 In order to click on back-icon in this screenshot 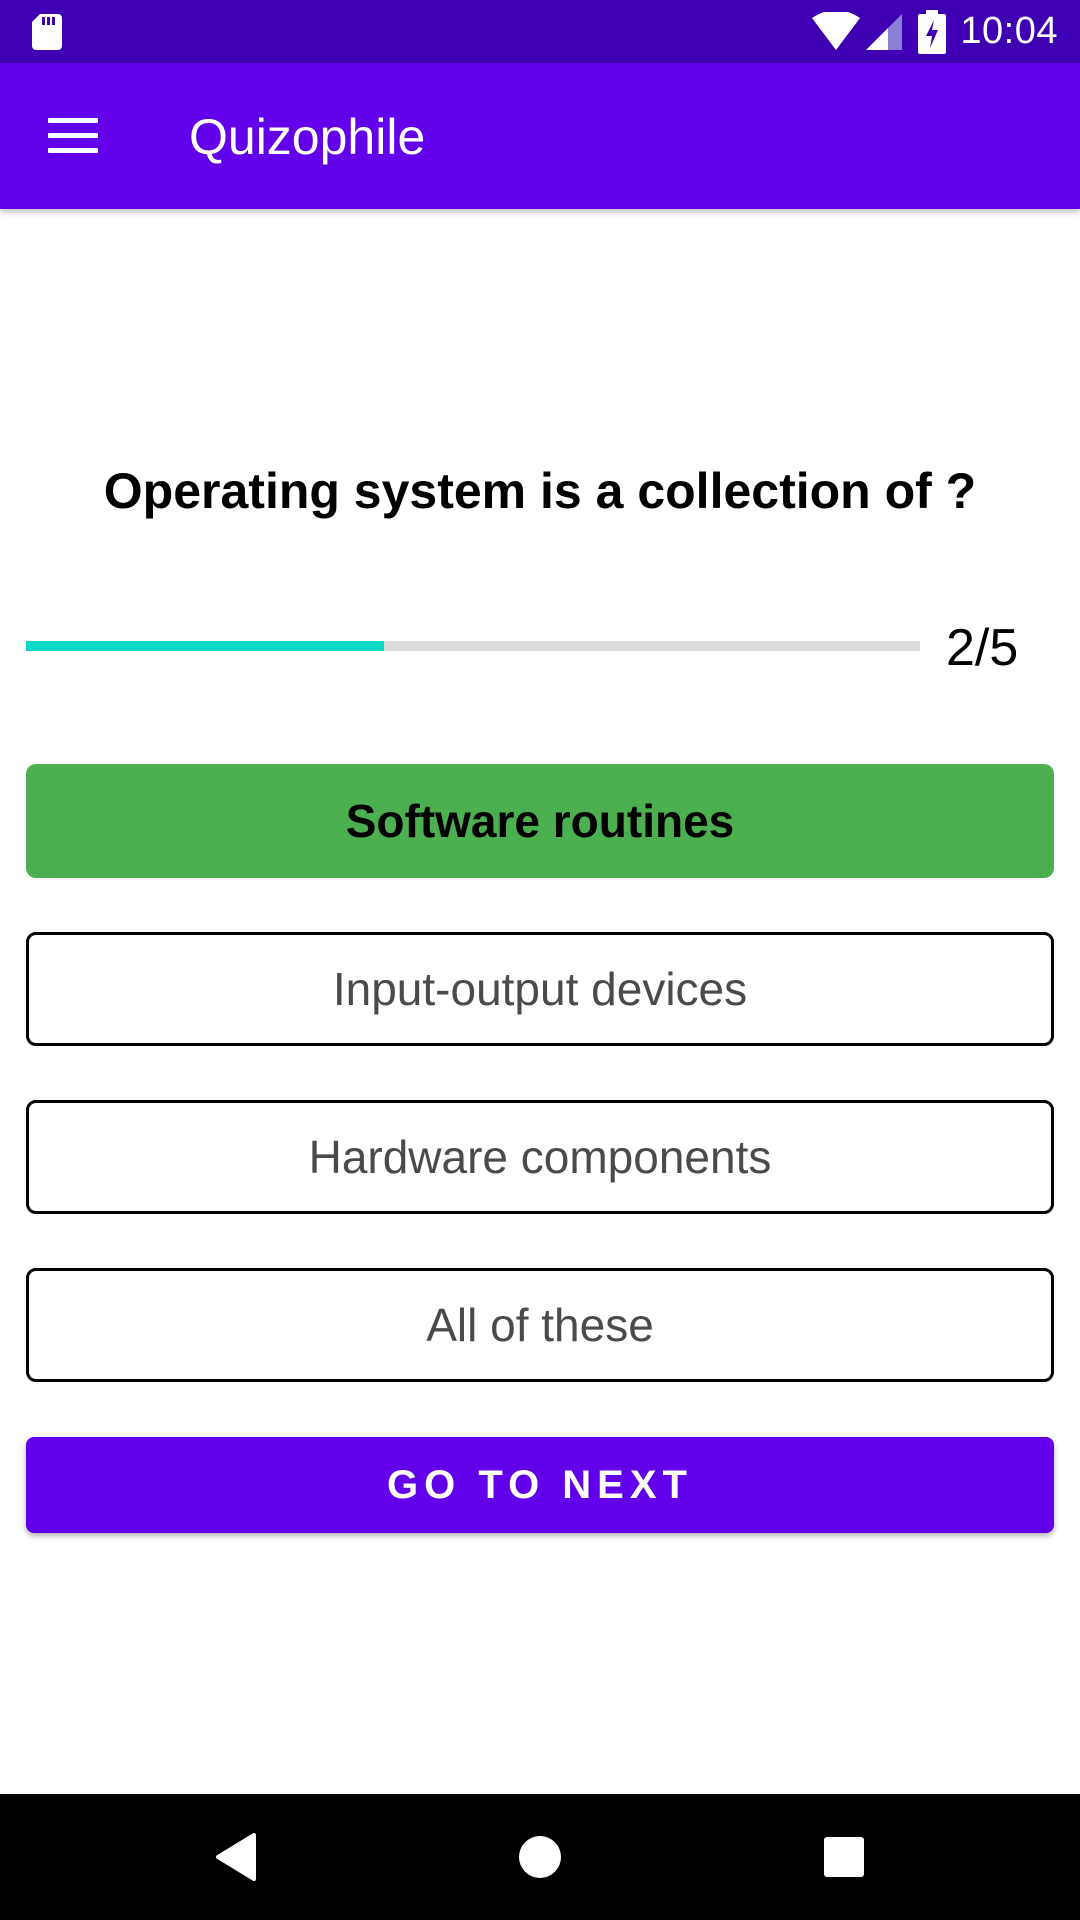, I will do `click(236, 1857)`.